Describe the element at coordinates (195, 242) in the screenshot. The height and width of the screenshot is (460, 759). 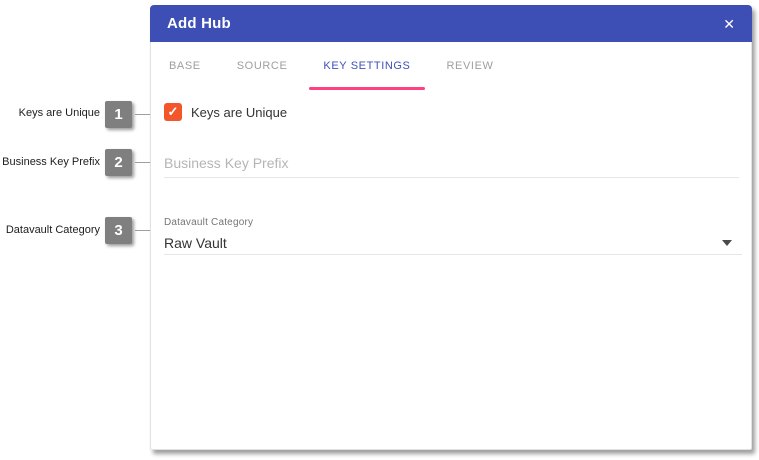
I see `select-value: Raw Vault` at that location.